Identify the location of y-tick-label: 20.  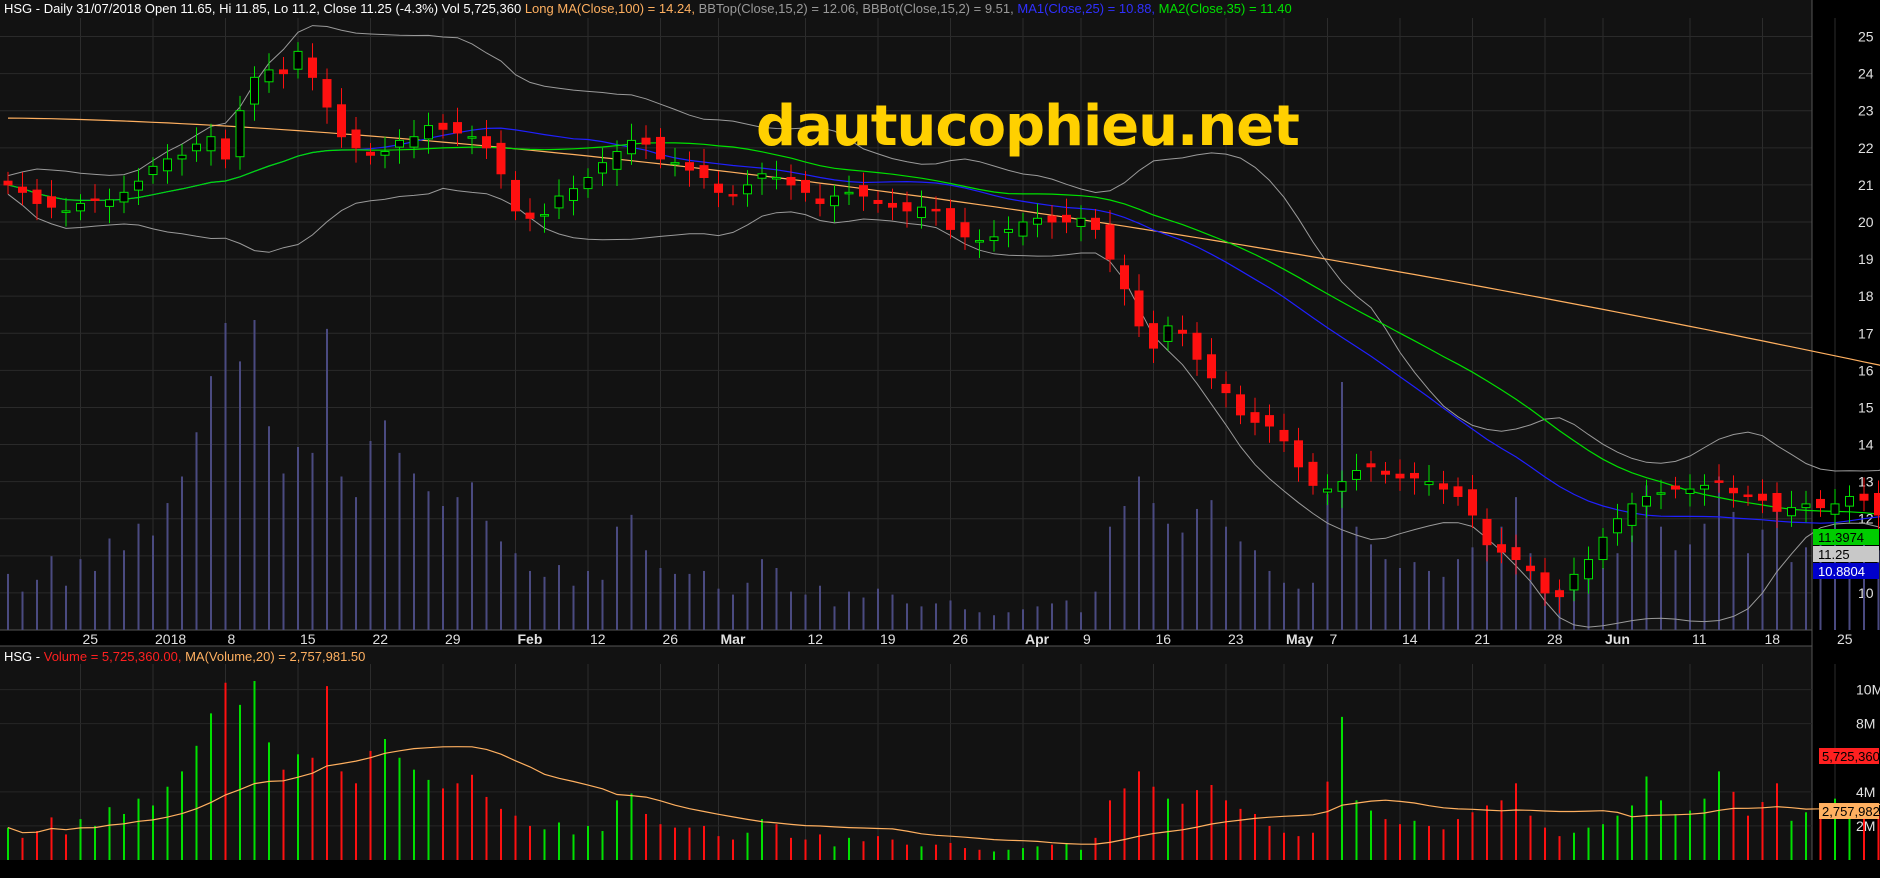
(1866, 222).